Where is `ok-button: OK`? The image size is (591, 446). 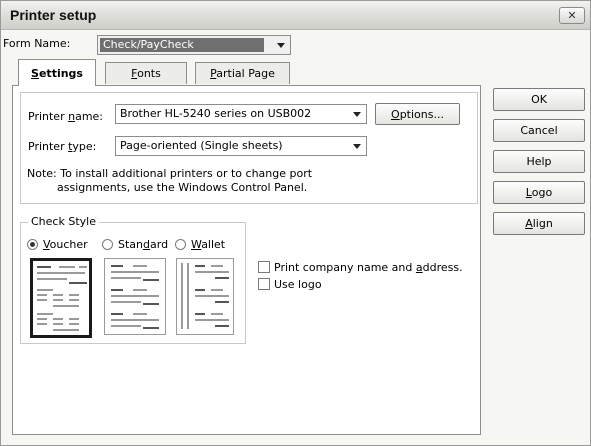 ok-button: OK is located at coordinates (539, 99).